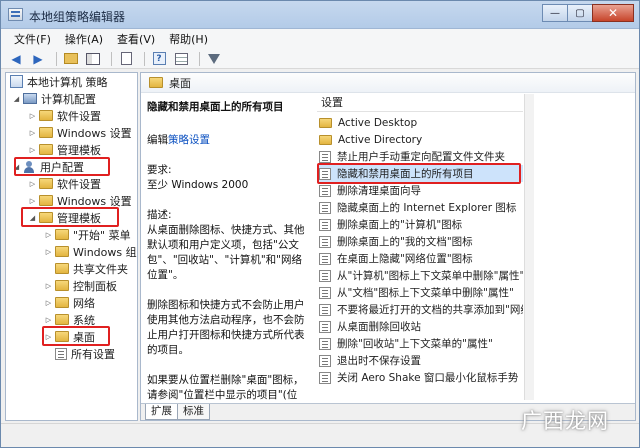  Describe the element at coordinates (421, 224) in the screenshot. I see `list-item: 删除桌面上的"计算机"图标` at that location.